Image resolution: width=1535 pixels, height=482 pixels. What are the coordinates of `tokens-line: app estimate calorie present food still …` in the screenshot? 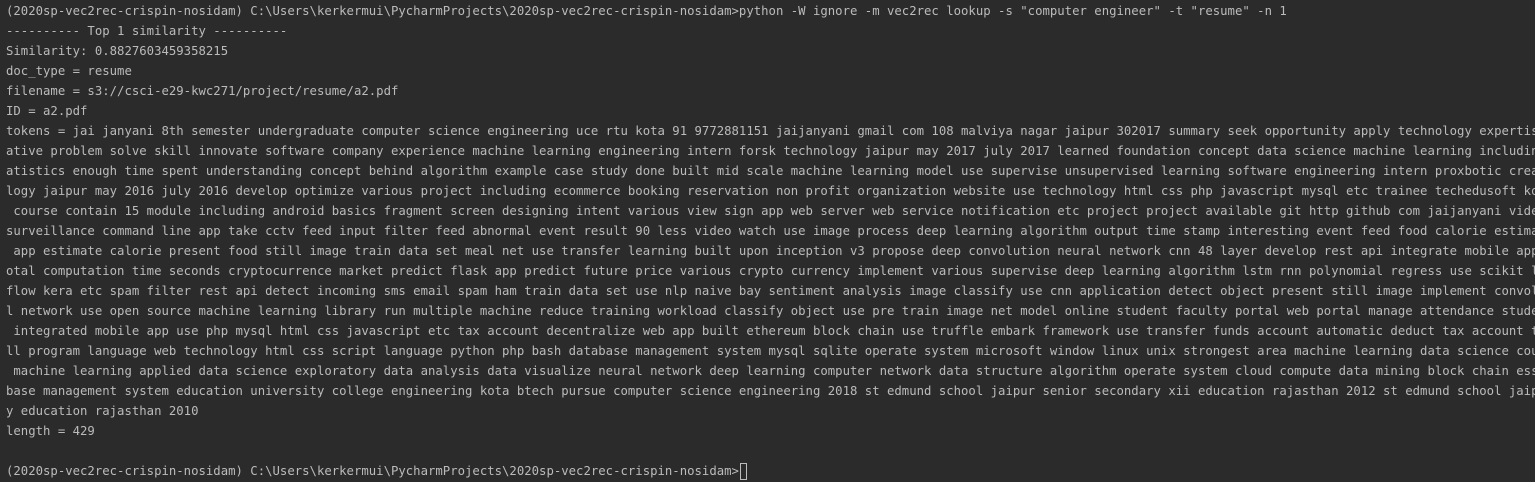 It's located at (770, 251).